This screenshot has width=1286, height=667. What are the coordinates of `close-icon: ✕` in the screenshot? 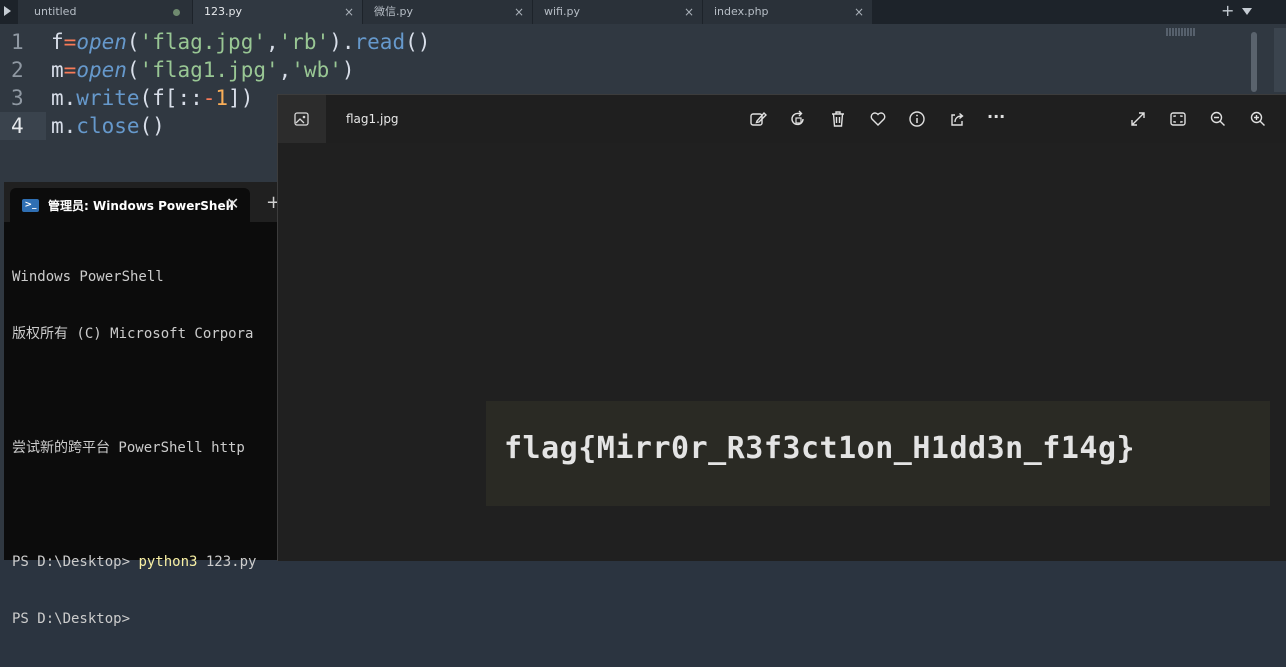 It's located at (232, 203).